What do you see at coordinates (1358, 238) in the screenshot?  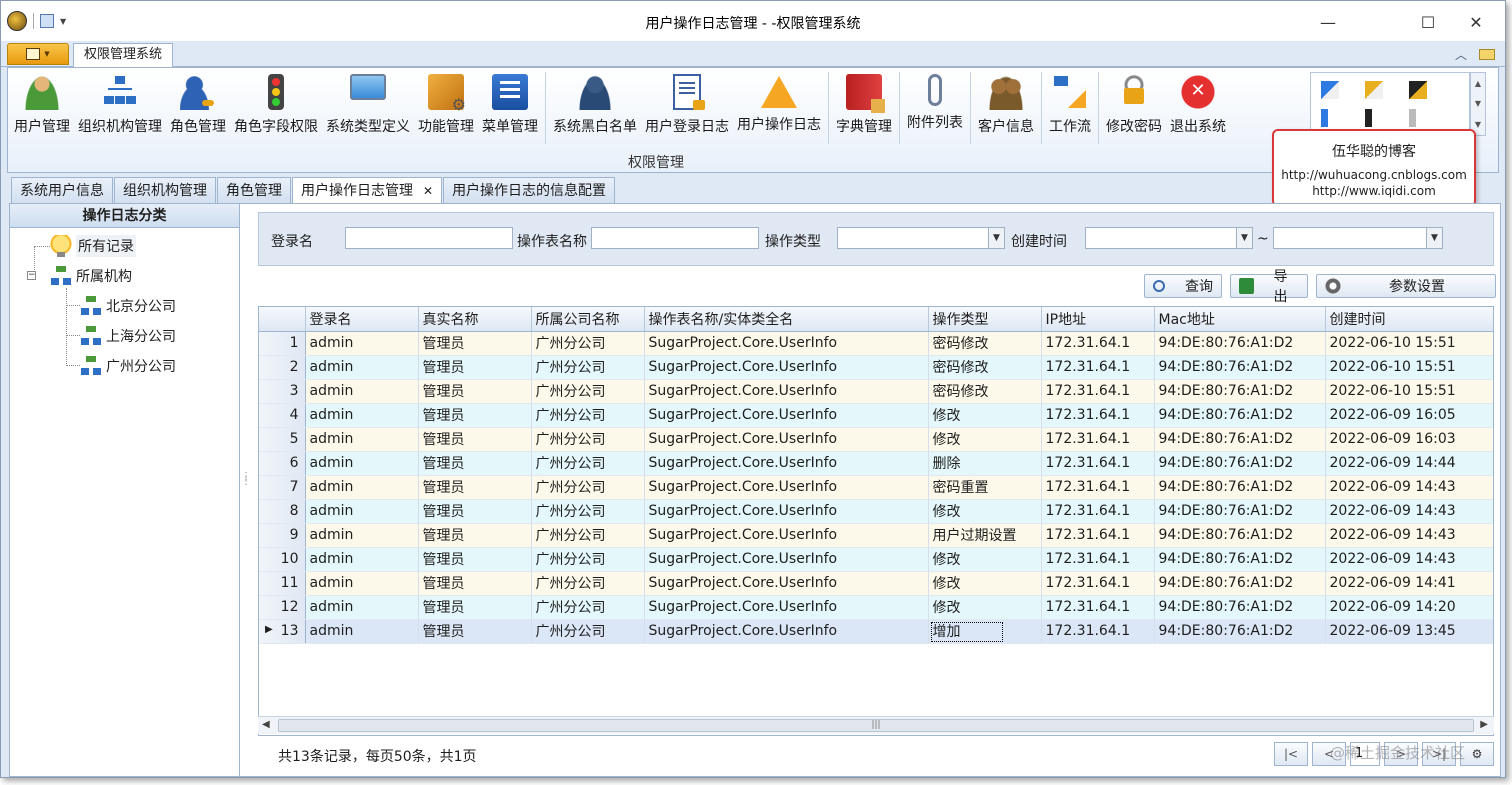 I see `created-time-end: ▼` at bounding box center [1358, 238].